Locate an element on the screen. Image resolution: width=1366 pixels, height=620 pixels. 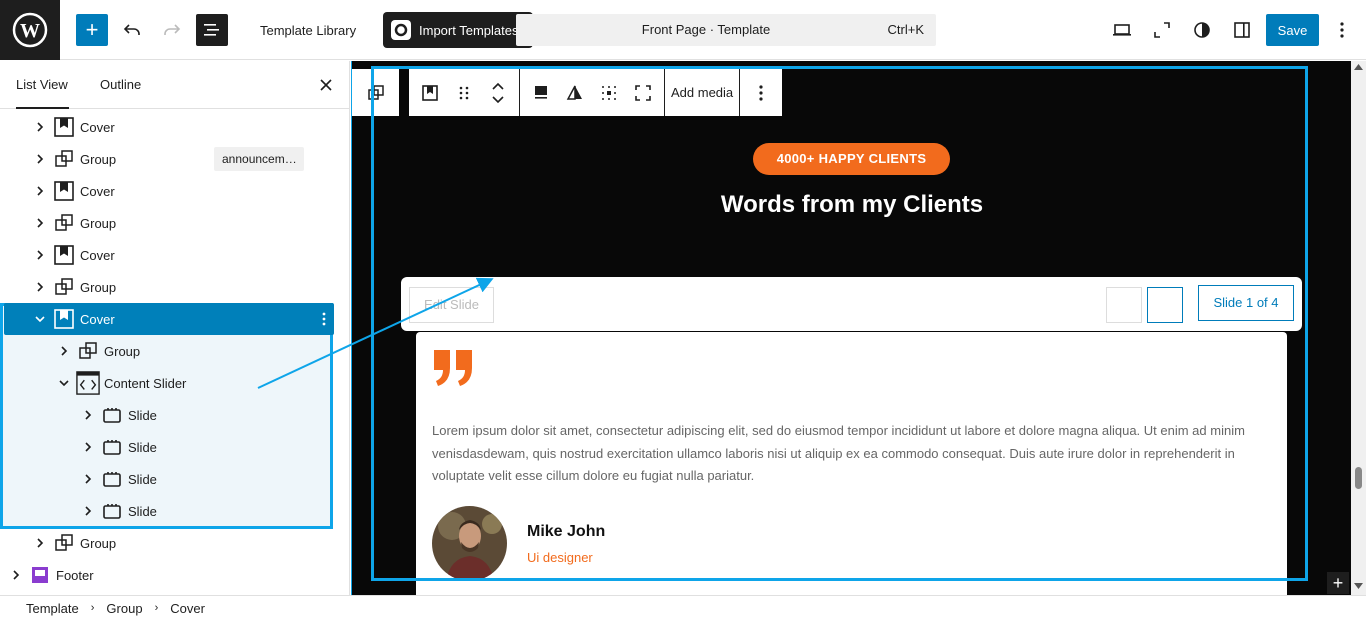
drag-handle-icon is located at coordinates (464, 93).